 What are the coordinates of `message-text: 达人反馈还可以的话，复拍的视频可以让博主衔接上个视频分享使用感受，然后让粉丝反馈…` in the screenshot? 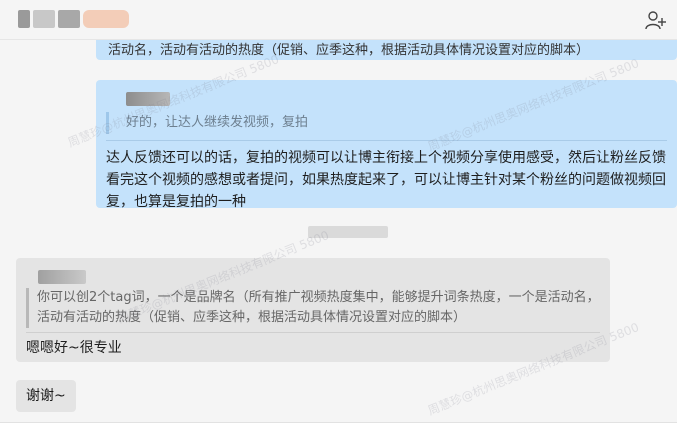 It's located at (386, 180).